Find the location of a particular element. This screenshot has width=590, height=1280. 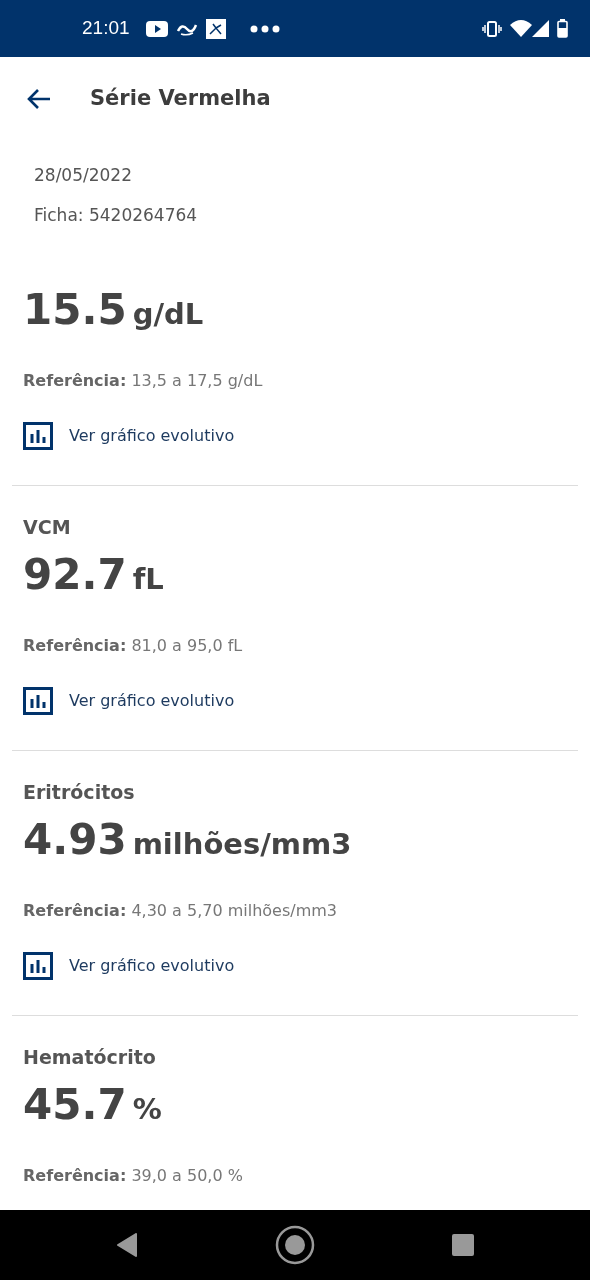

reference-range: Referência: 4,30 a 5,70 milhões/mm3 is located at coordinates (180, 911).